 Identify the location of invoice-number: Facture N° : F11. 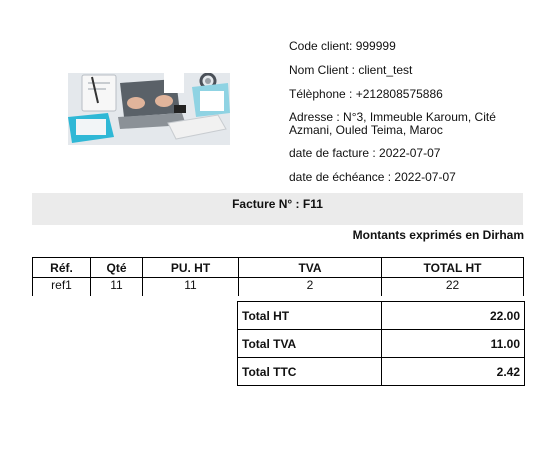
(277, 204).